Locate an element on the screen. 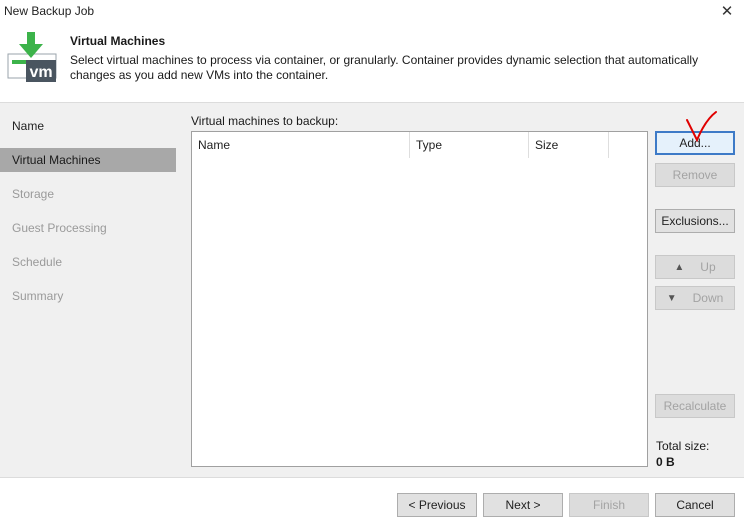 This screenshot has width=744, height=524. down-button: ▼ Down is located at coordinates (695, 298).